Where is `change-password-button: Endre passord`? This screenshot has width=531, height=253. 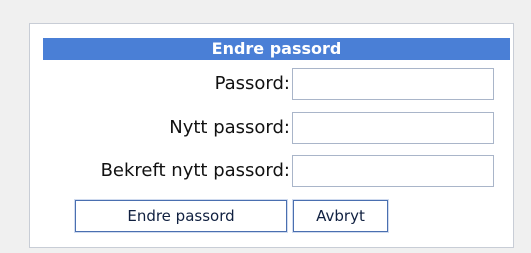 change-password-button: Endre passord is located at coordinates (181, 216).